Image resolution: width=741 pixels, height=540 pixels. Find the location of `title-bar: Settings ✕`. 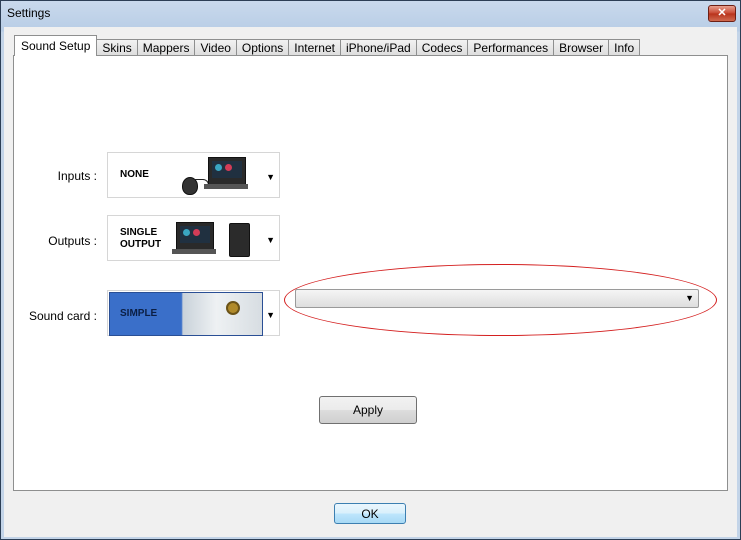

title-bar: Settings ✕ is located at coordinates (370, 14).